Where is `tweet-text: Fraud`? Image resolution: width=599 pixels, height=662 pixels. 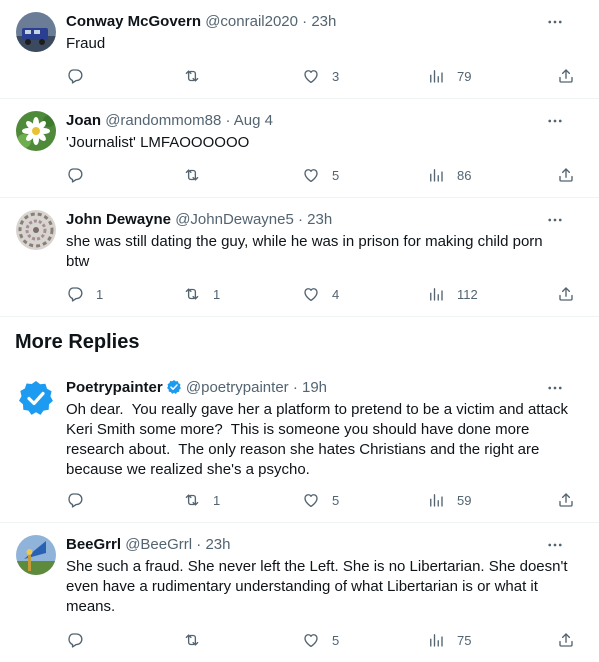 tweet-text: Fraud is located at coordinates (86, 43).